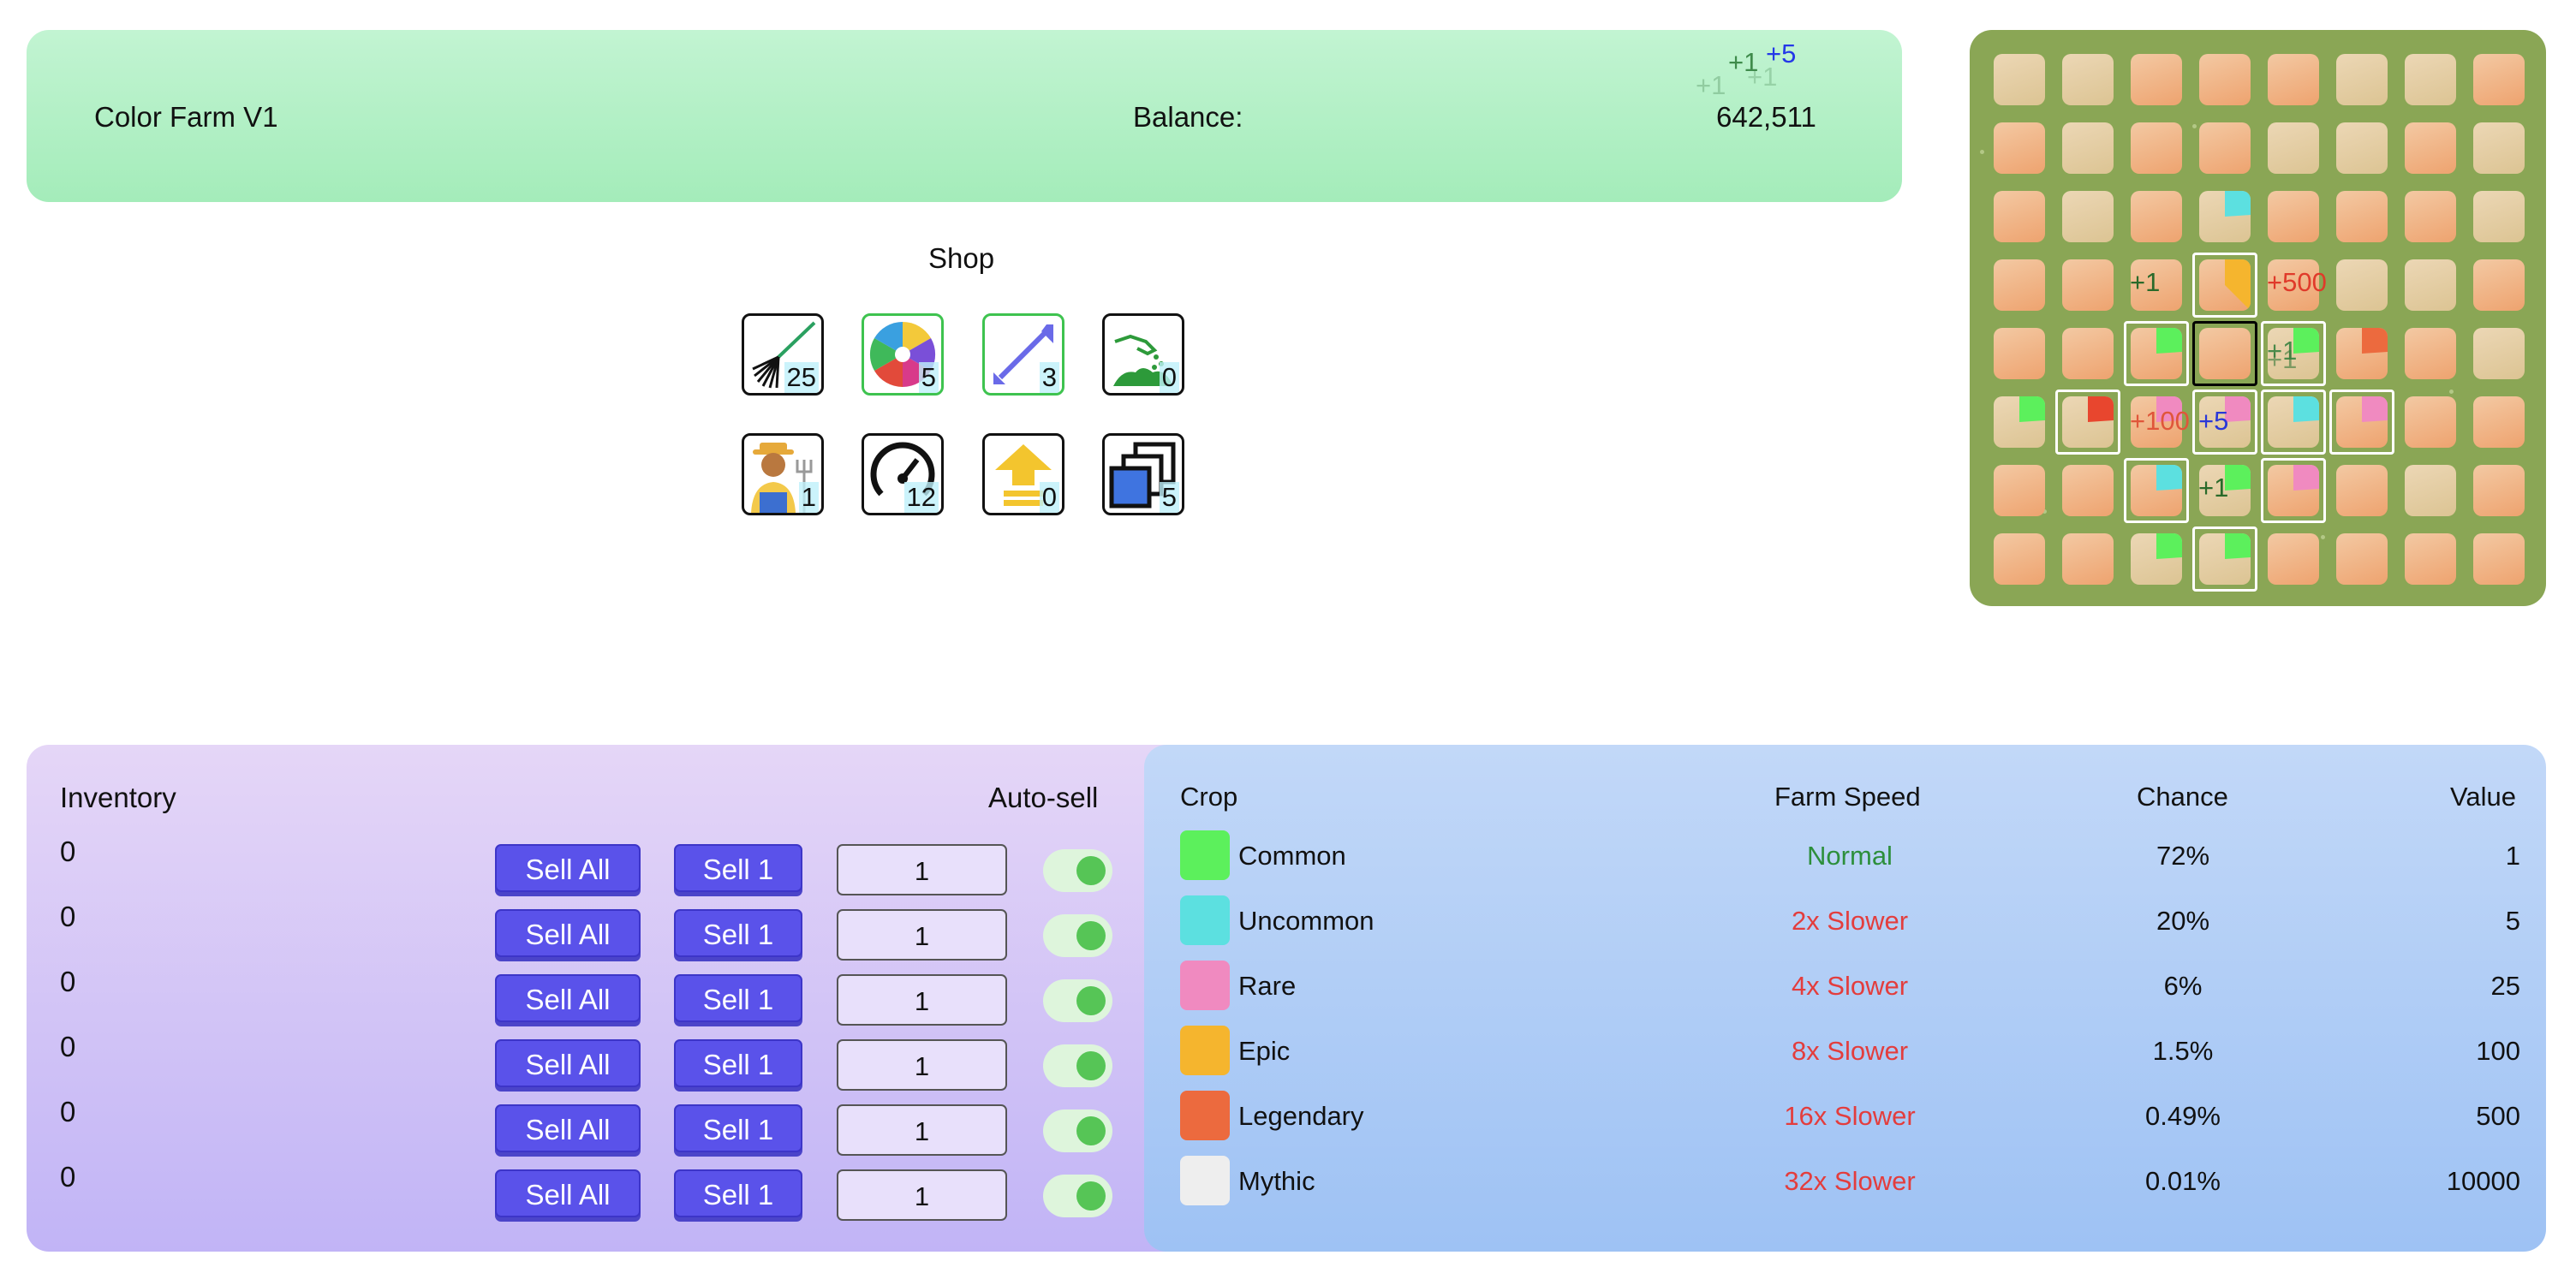 This screenshot has width=2576, height=1279. I want to click on farm-grid, so click(2258, 318).